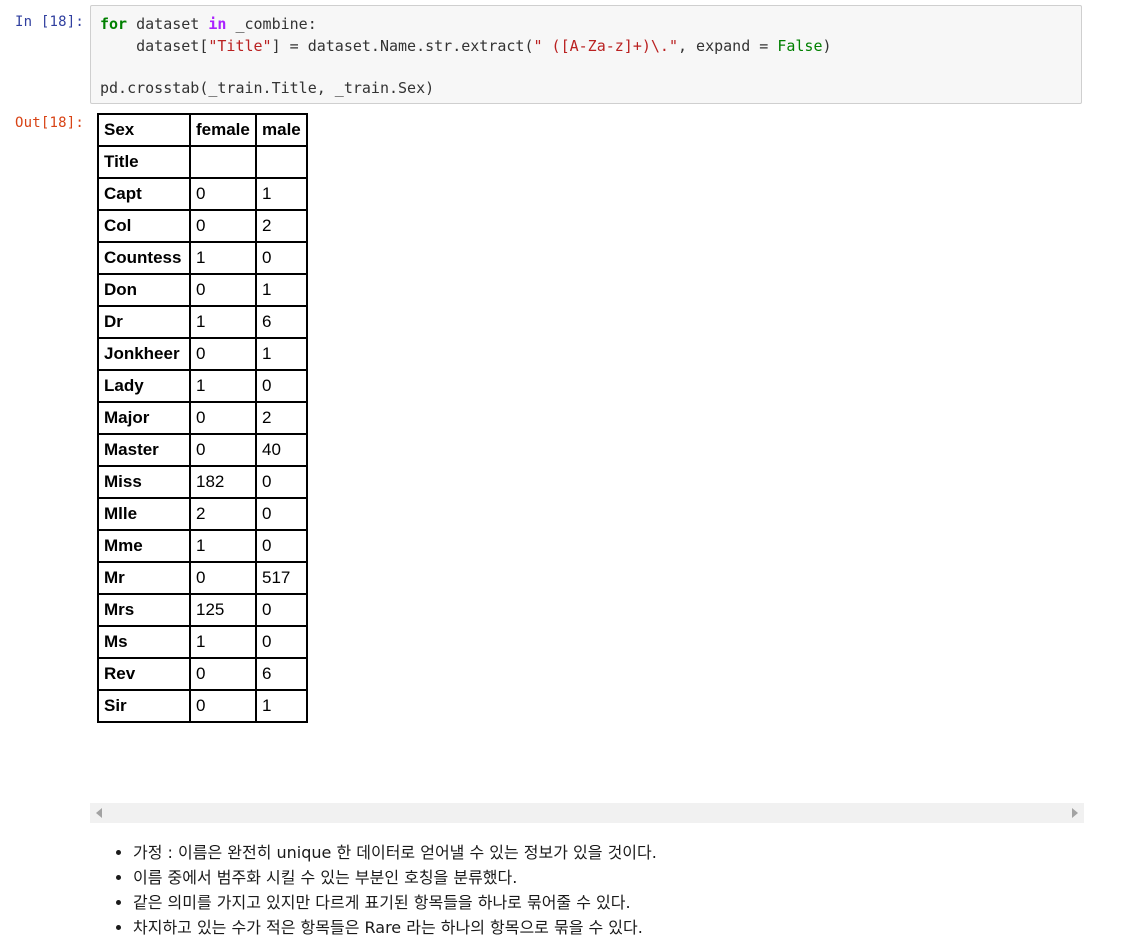 The image size is (1142, 947). I want to click on string-literal: " ([A-Za-z]+)\.", so click(606, 46).